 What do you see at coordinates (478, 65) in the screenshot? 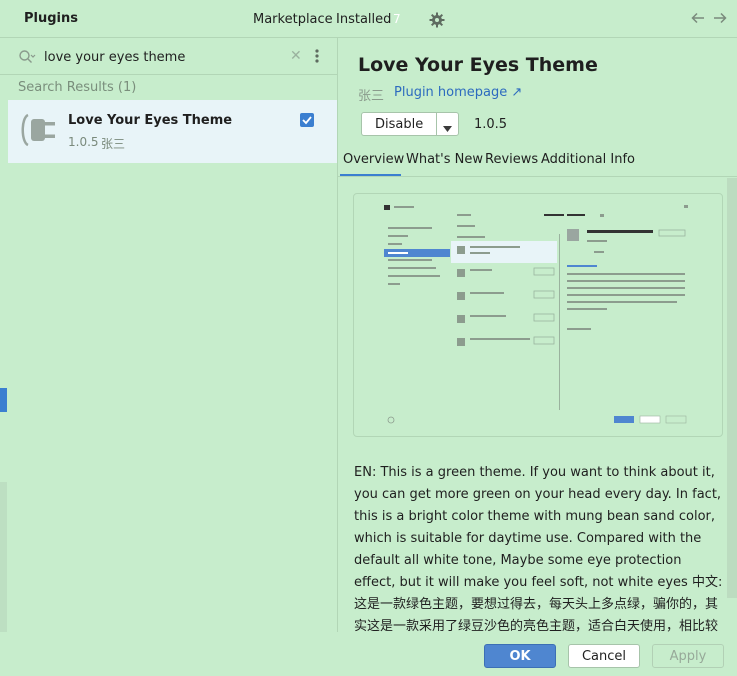
I see `plugin-detail-title: Love Your Eyes Theme` at bounding box center [478, 65].